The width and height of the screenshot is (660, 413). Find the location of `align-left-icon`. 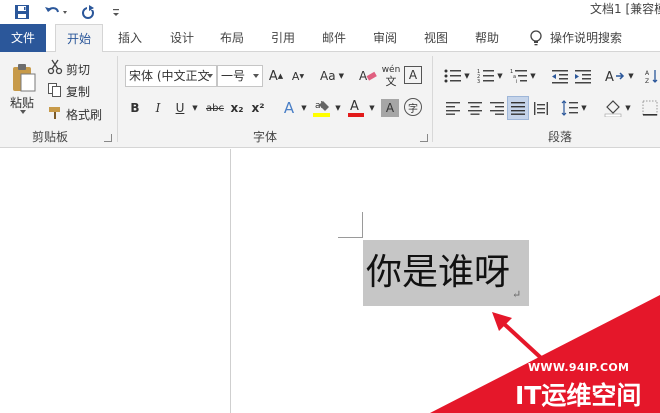

align-left-icon is located at coordinates (453, 108).